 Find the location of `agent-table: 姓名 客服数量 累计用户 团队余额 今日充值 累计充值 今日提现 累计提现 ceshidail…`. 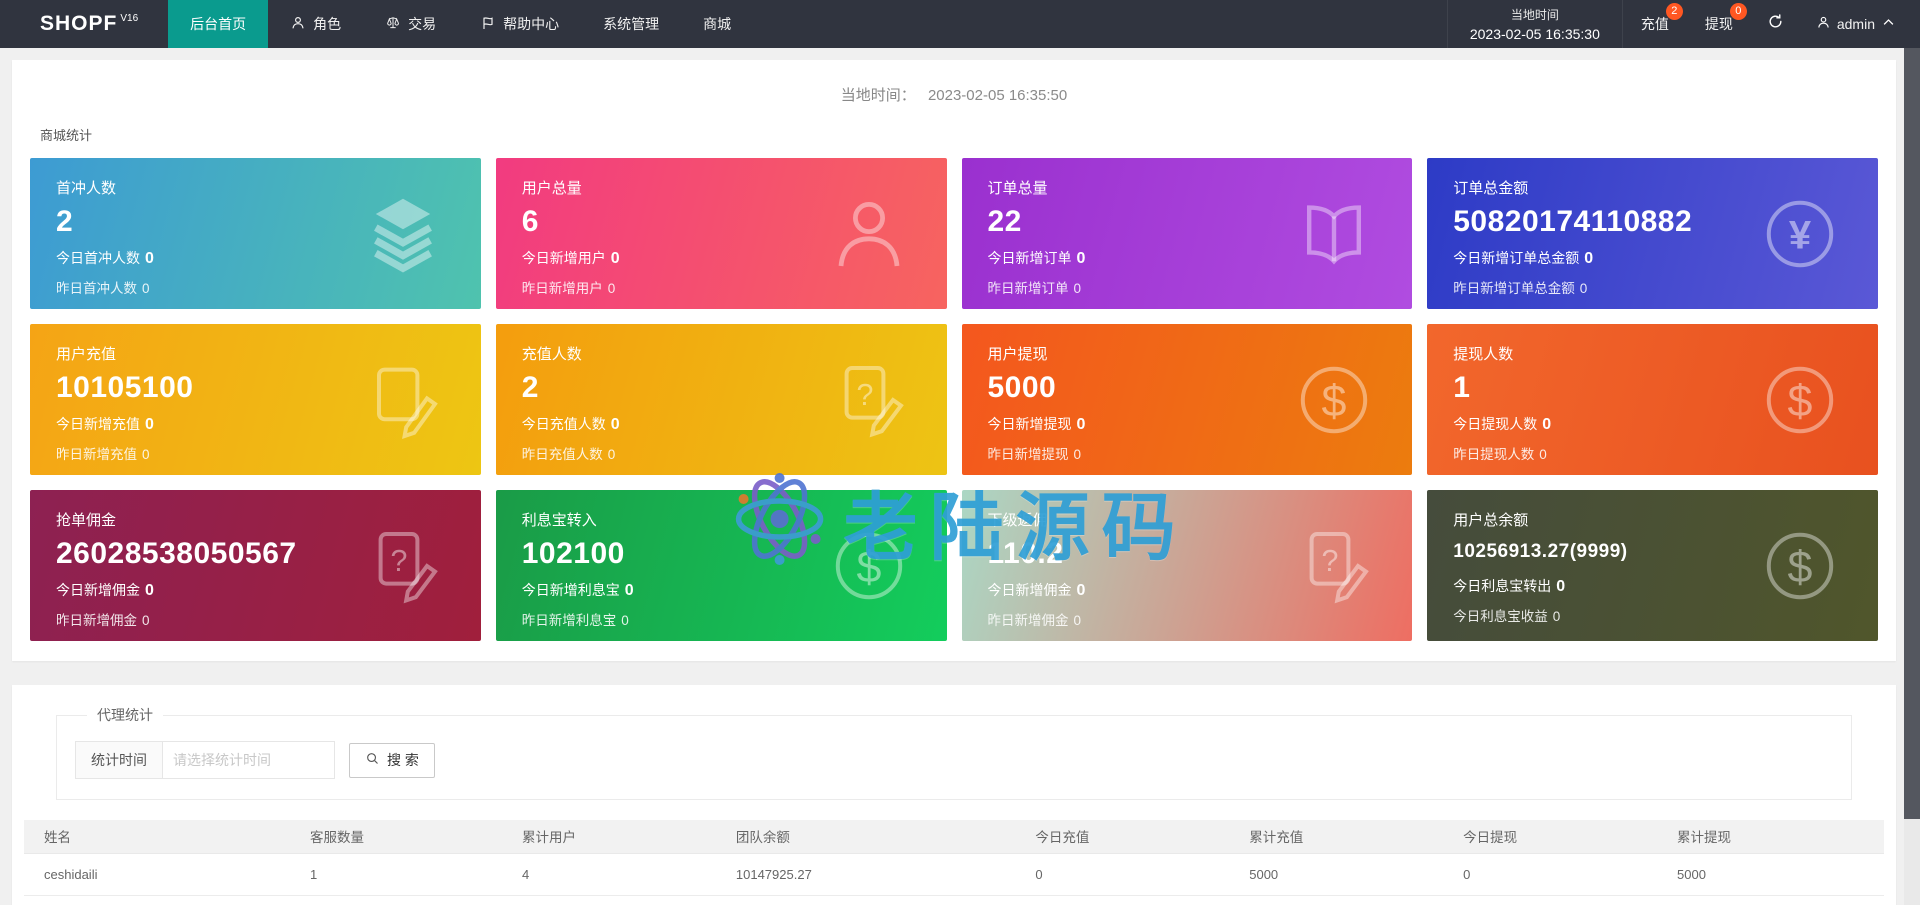

agent-table: 姓名 客服数量 累计用户 团队余额 今日充值 累计充值 今日提现 累计提现 ceshidail… is located at coordinates (954, 862).